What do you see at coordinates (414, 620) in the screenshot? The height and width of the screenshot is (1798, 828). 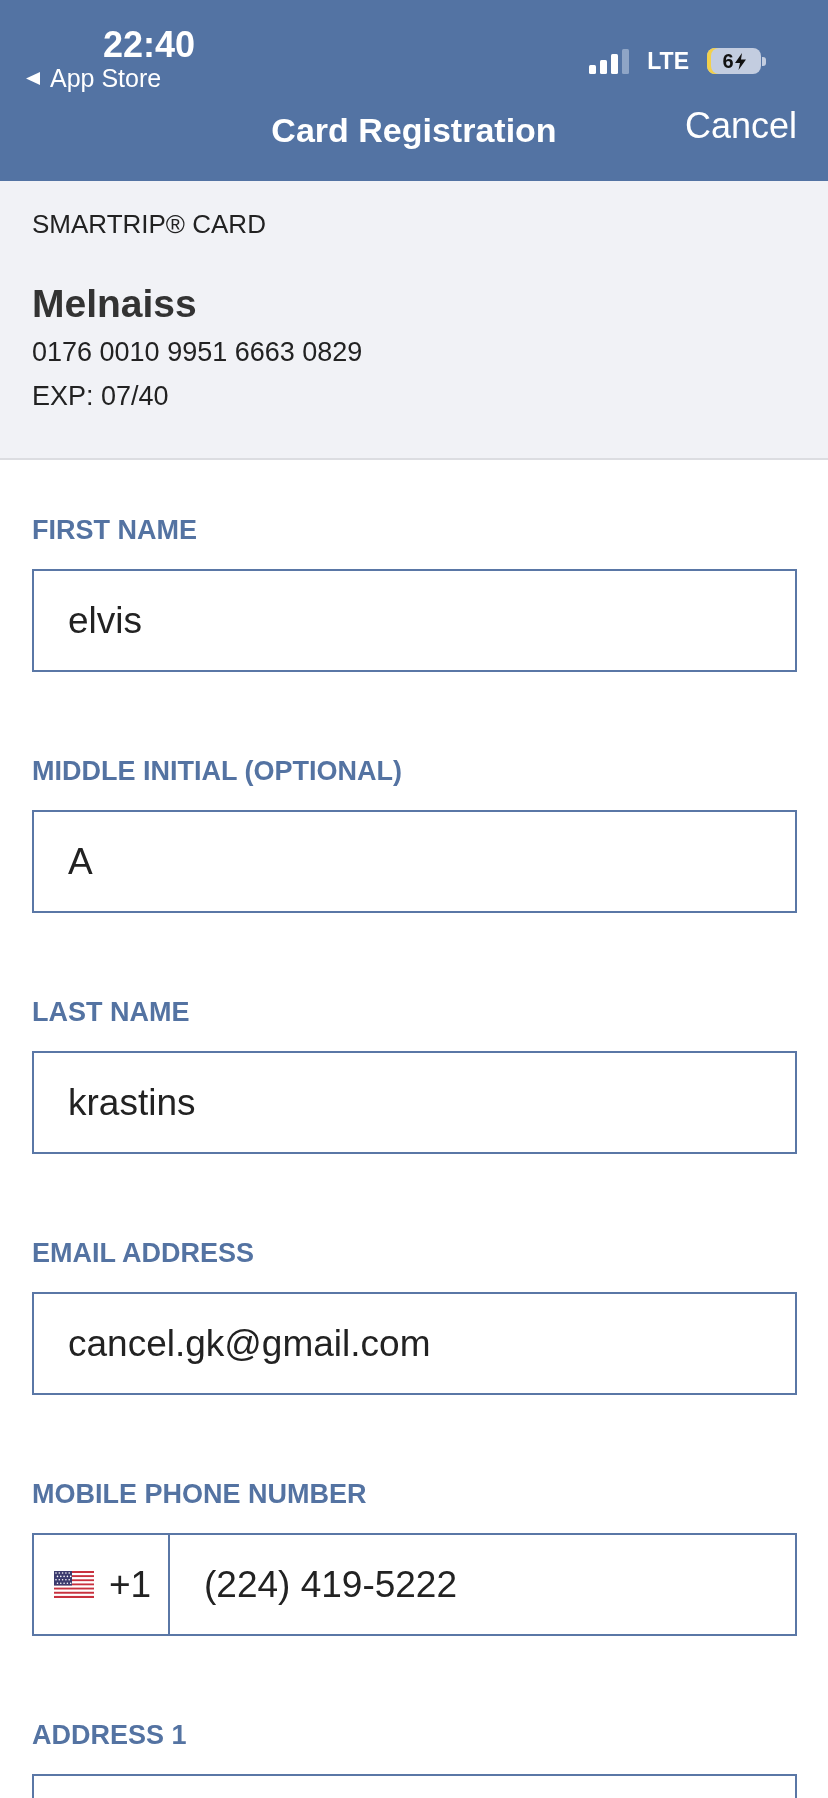 I see `text-input-field: elvis` at bounding box center [414, 620].